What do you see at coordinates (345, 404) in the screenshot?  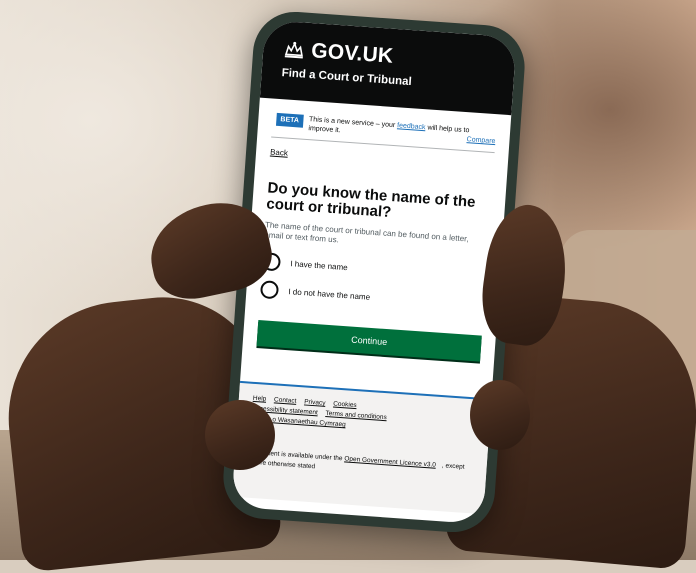 I see `footer-link-cookies: Cookies` at bounding box center [345, 404].